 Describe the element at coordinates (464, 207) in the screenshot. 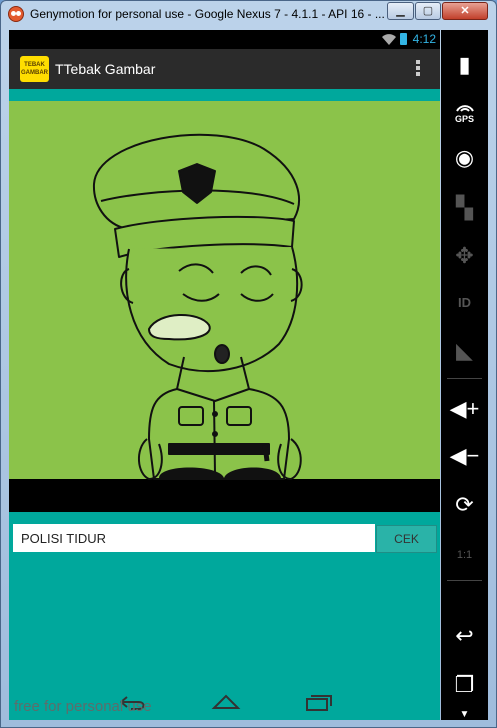

I see `media-icon: ▚` at that location.